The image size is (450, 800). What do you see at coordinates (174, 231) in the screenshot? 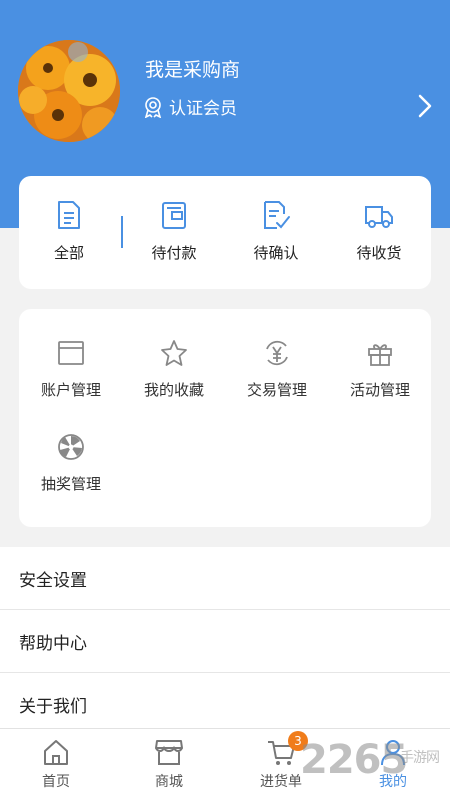
I see `order-pending-payment-button: 待付款` at bounding box center [174, 231].